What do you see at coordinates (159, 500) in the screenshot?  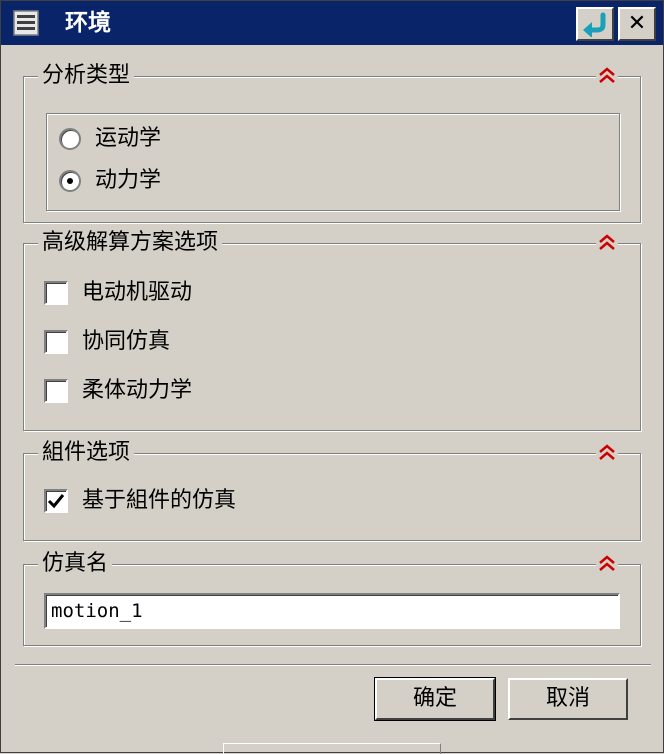 I see `component-based-sim-label: 基于組件的仿真` at bounding box center [159, 500].